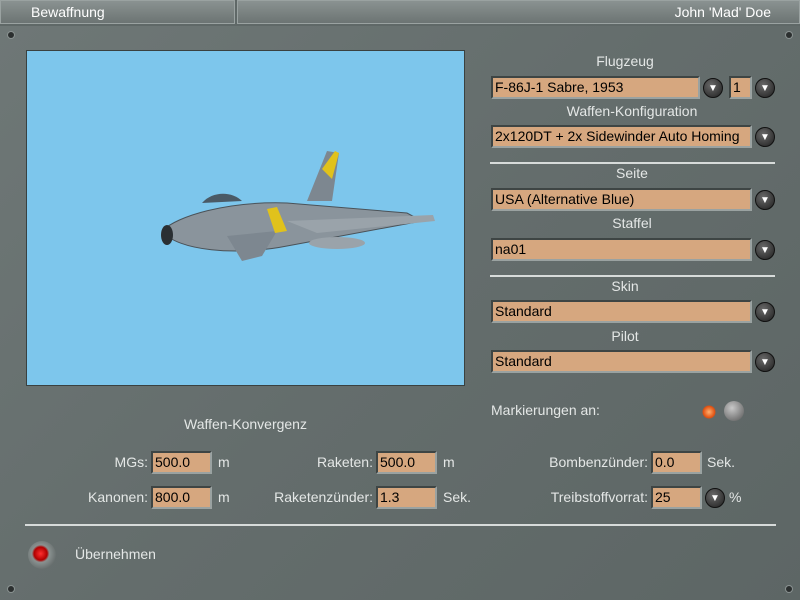  What do you see at coordinates (621, 199) in the screenshot?
I see `side-select: USA (Alternative Blue)` at bounding box center [621, 199].